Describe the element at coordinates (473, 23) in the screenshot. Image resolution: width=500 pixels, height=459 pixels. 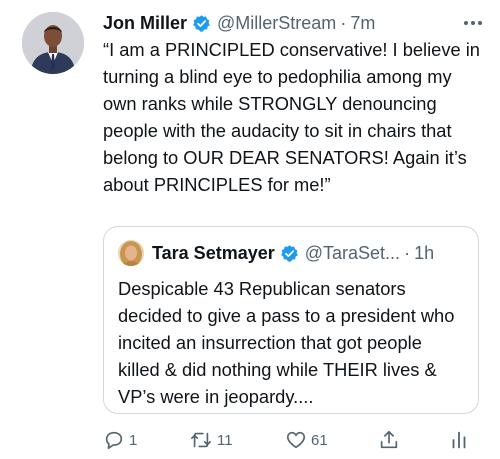
I see `more-icon` at that location.